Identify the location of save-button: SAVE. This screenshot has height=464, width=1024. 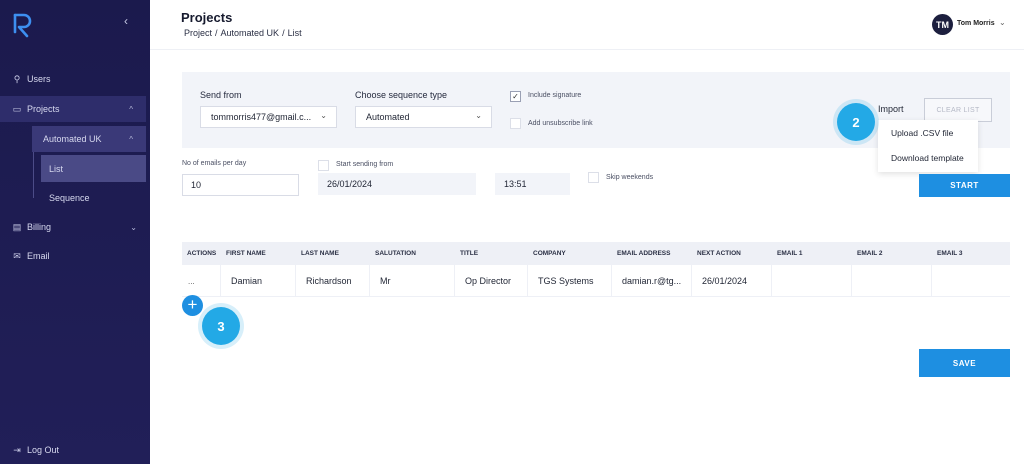
(964, 363).